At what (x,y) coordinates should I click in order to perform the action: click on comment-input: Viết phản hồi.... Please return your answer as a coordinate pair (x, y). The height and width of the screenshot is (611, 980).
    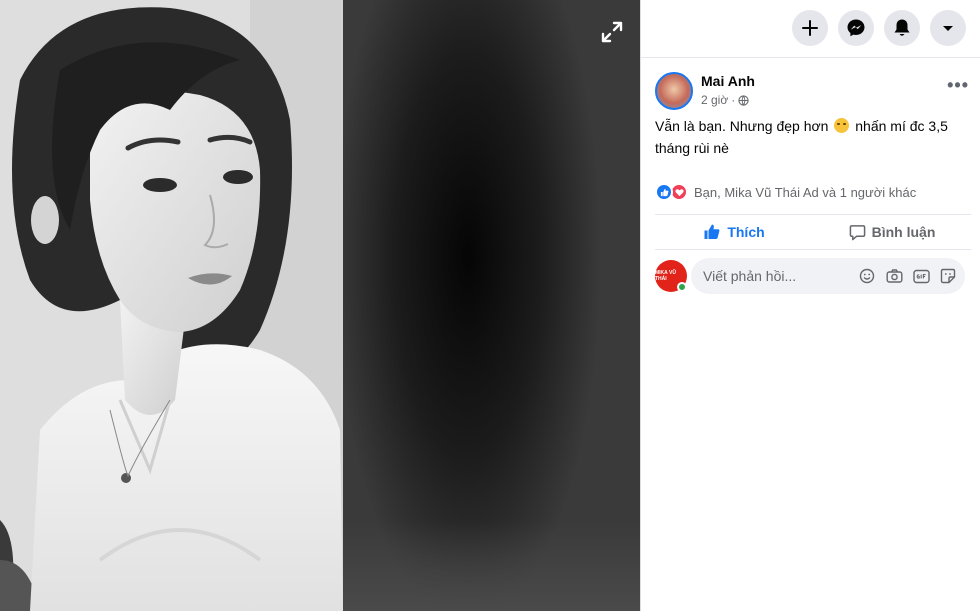
    Looking at the image, I should click on (828, 276).